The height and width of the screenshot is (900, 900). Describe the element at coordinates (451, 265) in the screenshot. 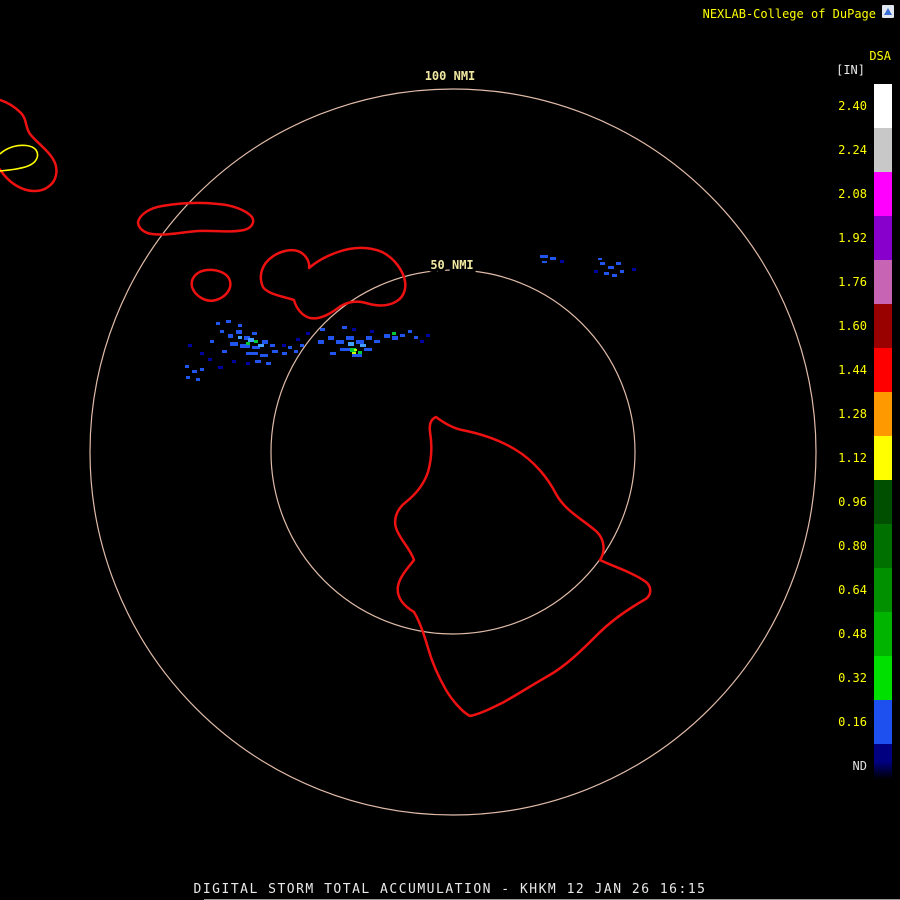

I see `range-ring-50nmi-label: 50 NMI` at that location.